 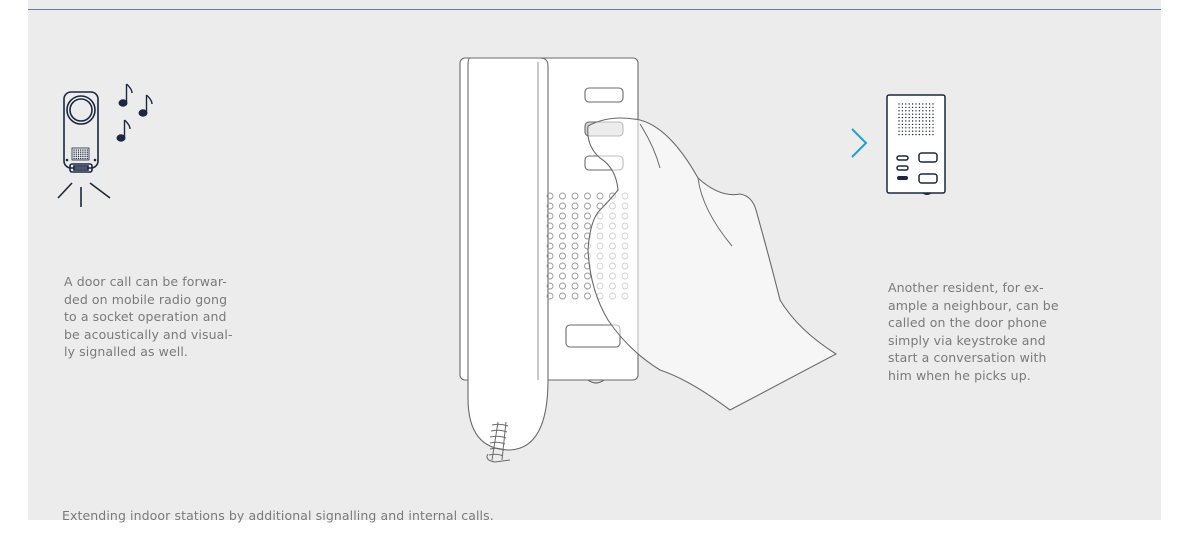 I want to click on light-rays-icon, so click(x=84, y=194).